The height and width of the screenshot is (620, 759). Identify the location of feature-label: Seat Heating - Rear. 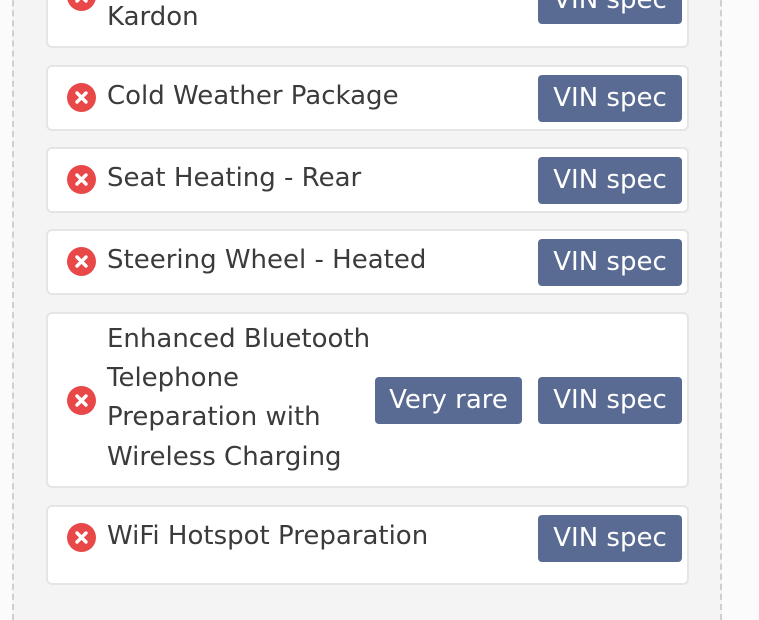
(234, 178).